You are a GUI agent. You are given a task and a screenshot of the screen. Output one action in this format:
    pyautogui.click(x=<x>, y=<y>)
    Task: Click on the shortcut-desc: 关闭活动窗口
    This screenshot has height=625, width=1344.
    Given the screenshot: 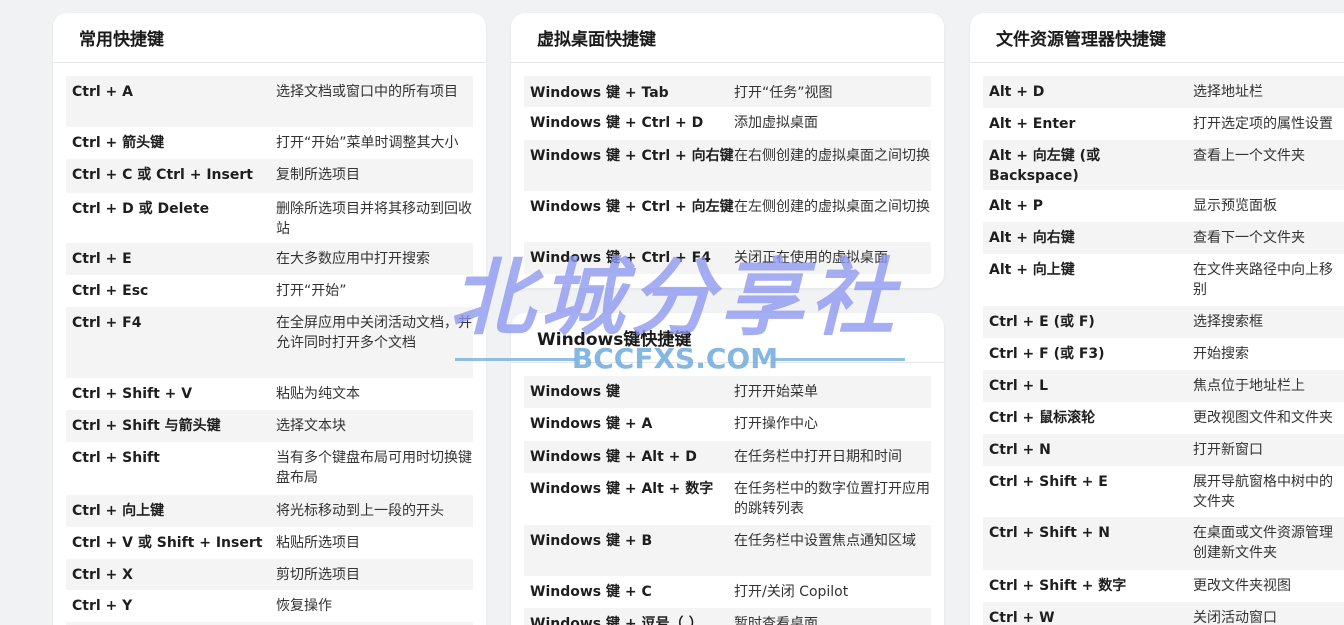 What is the action you would take?
    pyautogui.click(x=1235, y=617)
    